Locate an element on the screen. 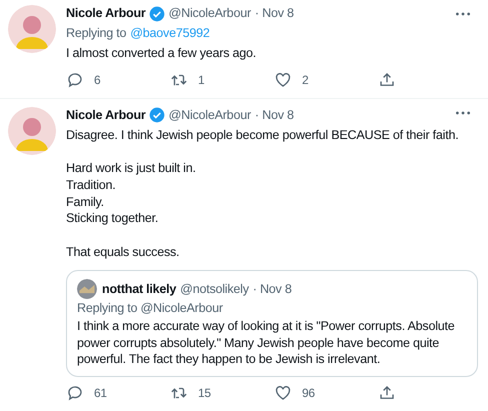 The image size is (488, 411). action-count: 2 is located at coordinates (305, 79).